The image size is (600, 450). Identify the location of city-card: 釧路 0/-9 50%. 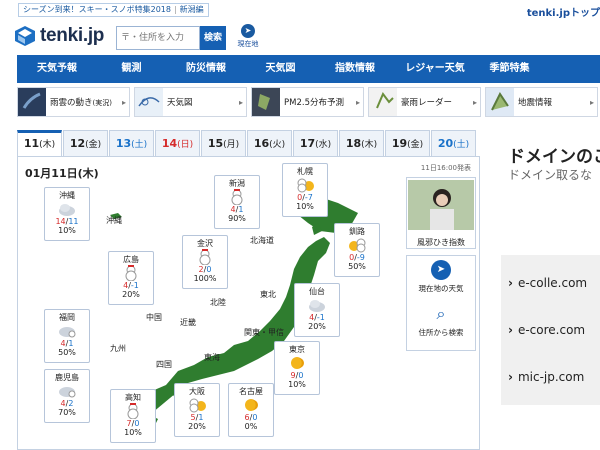
(357, 250).